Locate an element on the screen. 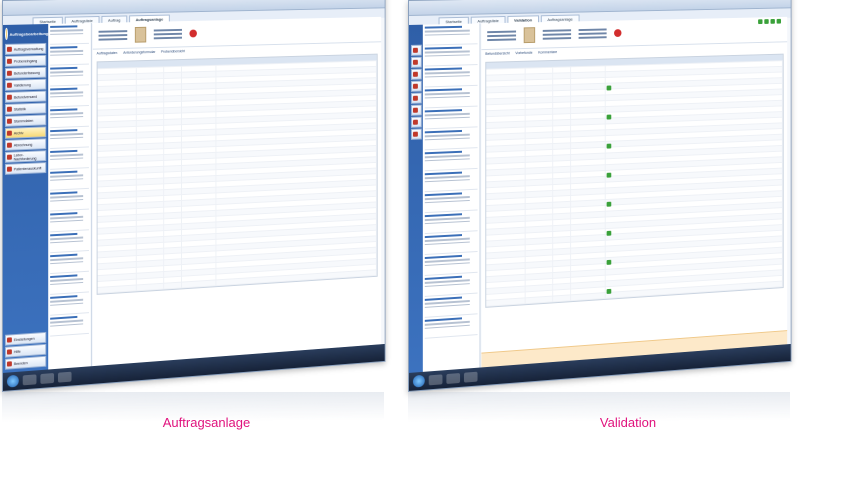  sidebar-item: Validierung is located at coordinates (25, 84).